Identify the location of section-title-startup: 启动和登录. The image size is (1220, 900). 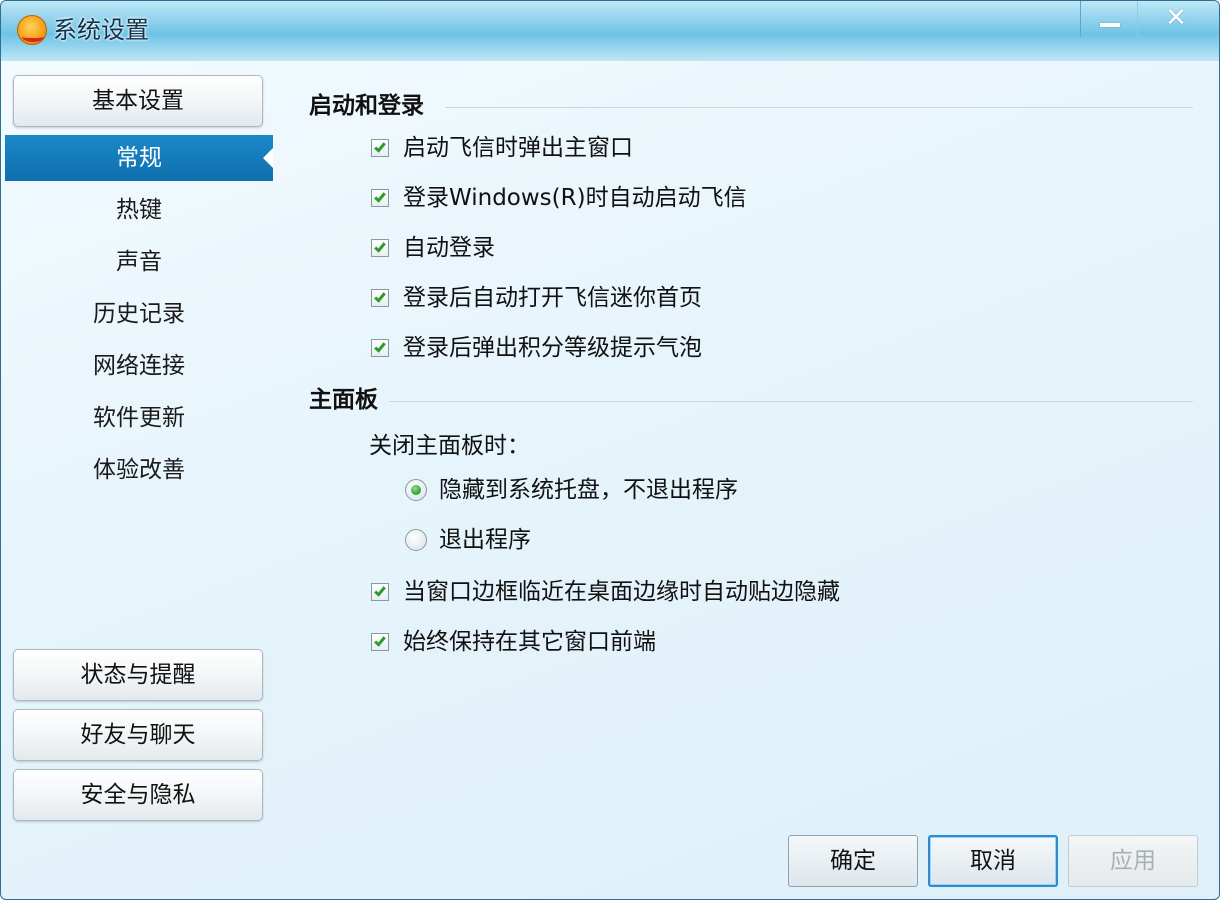
(366, 106).